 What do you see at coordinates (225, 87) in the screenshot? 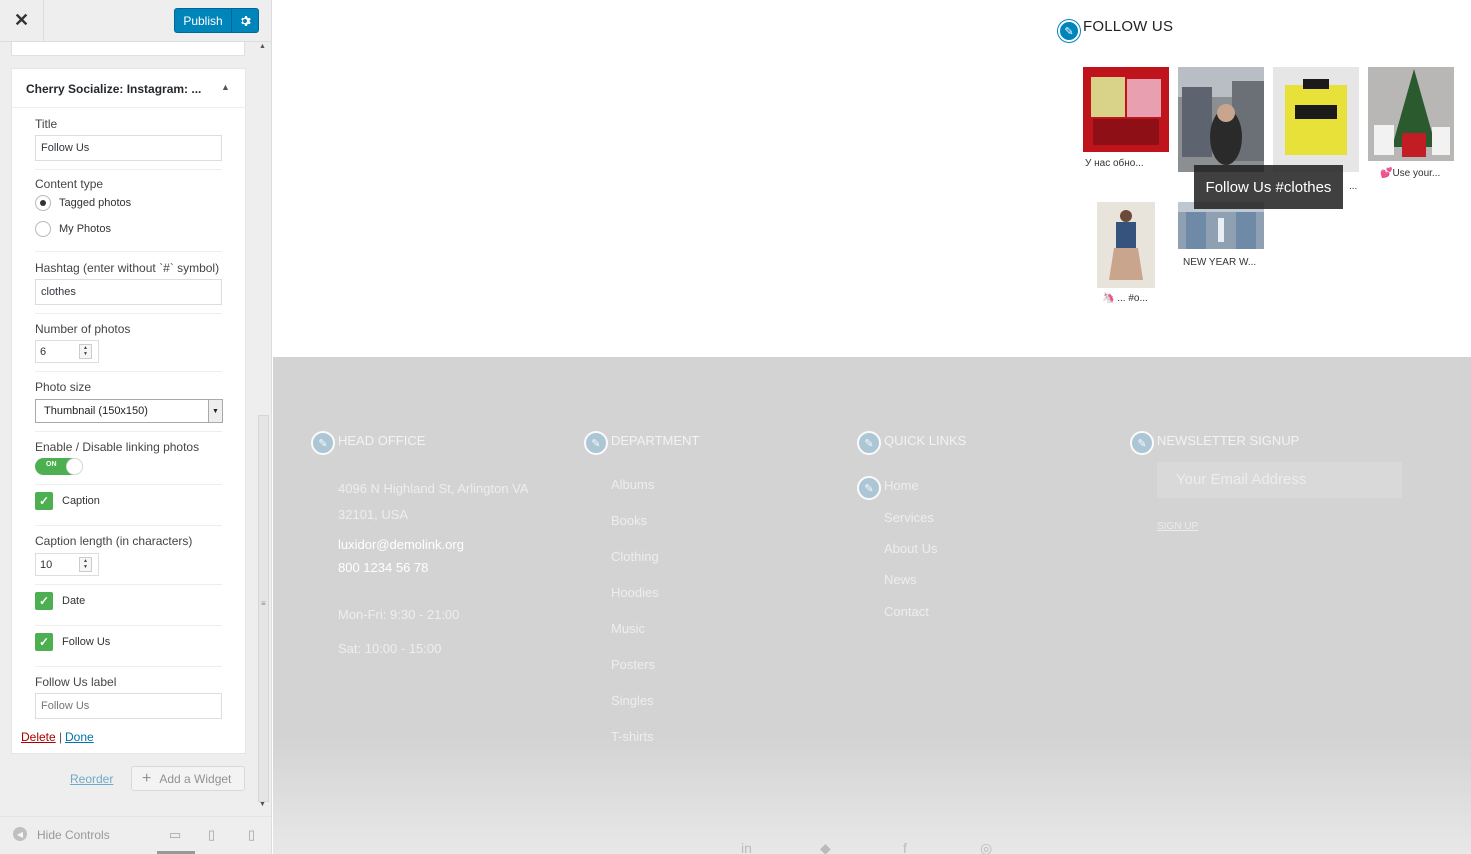
I see `collapse-arrow-icon: ▲` at bounding box center [225, 87].